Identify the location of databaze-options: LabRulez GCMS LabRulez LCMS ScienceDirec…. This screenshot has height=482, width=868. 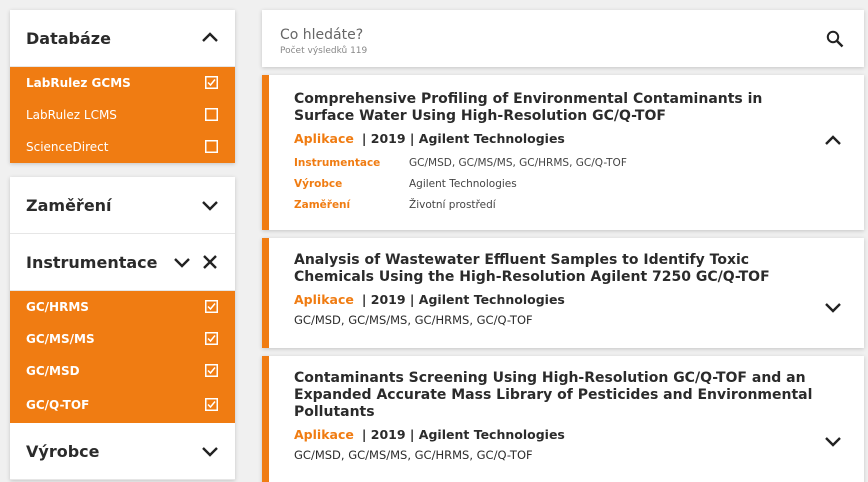
(122, 115).